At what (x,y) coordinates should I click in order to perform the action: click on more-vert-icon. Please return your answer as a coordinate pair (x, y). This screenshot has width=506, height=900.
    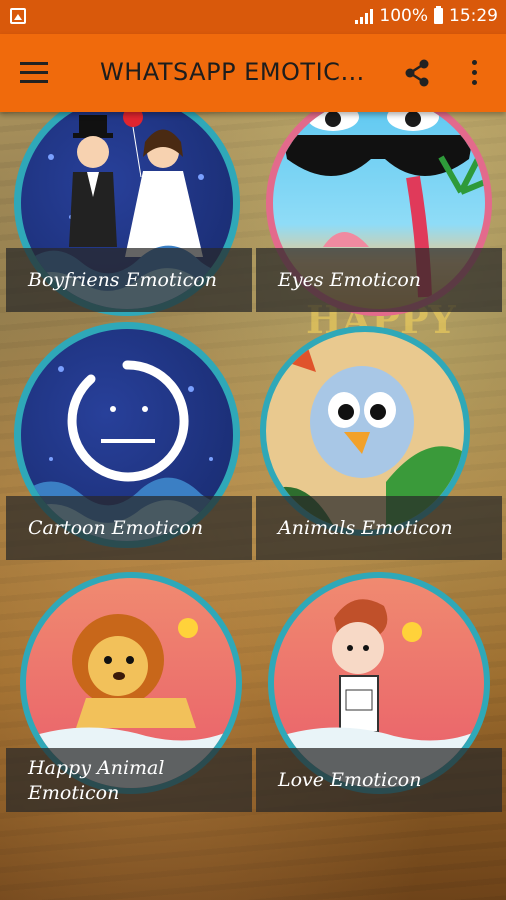
    Looking at the image, I should click on (474, 74).